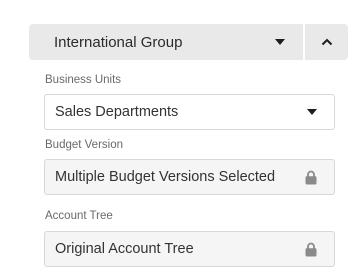 The image size is (353, 277). What do you see at coordinates (79, 216) in the screenshot?
I see `account-tree-label: Account Tree` at bounding box center [79, 216].